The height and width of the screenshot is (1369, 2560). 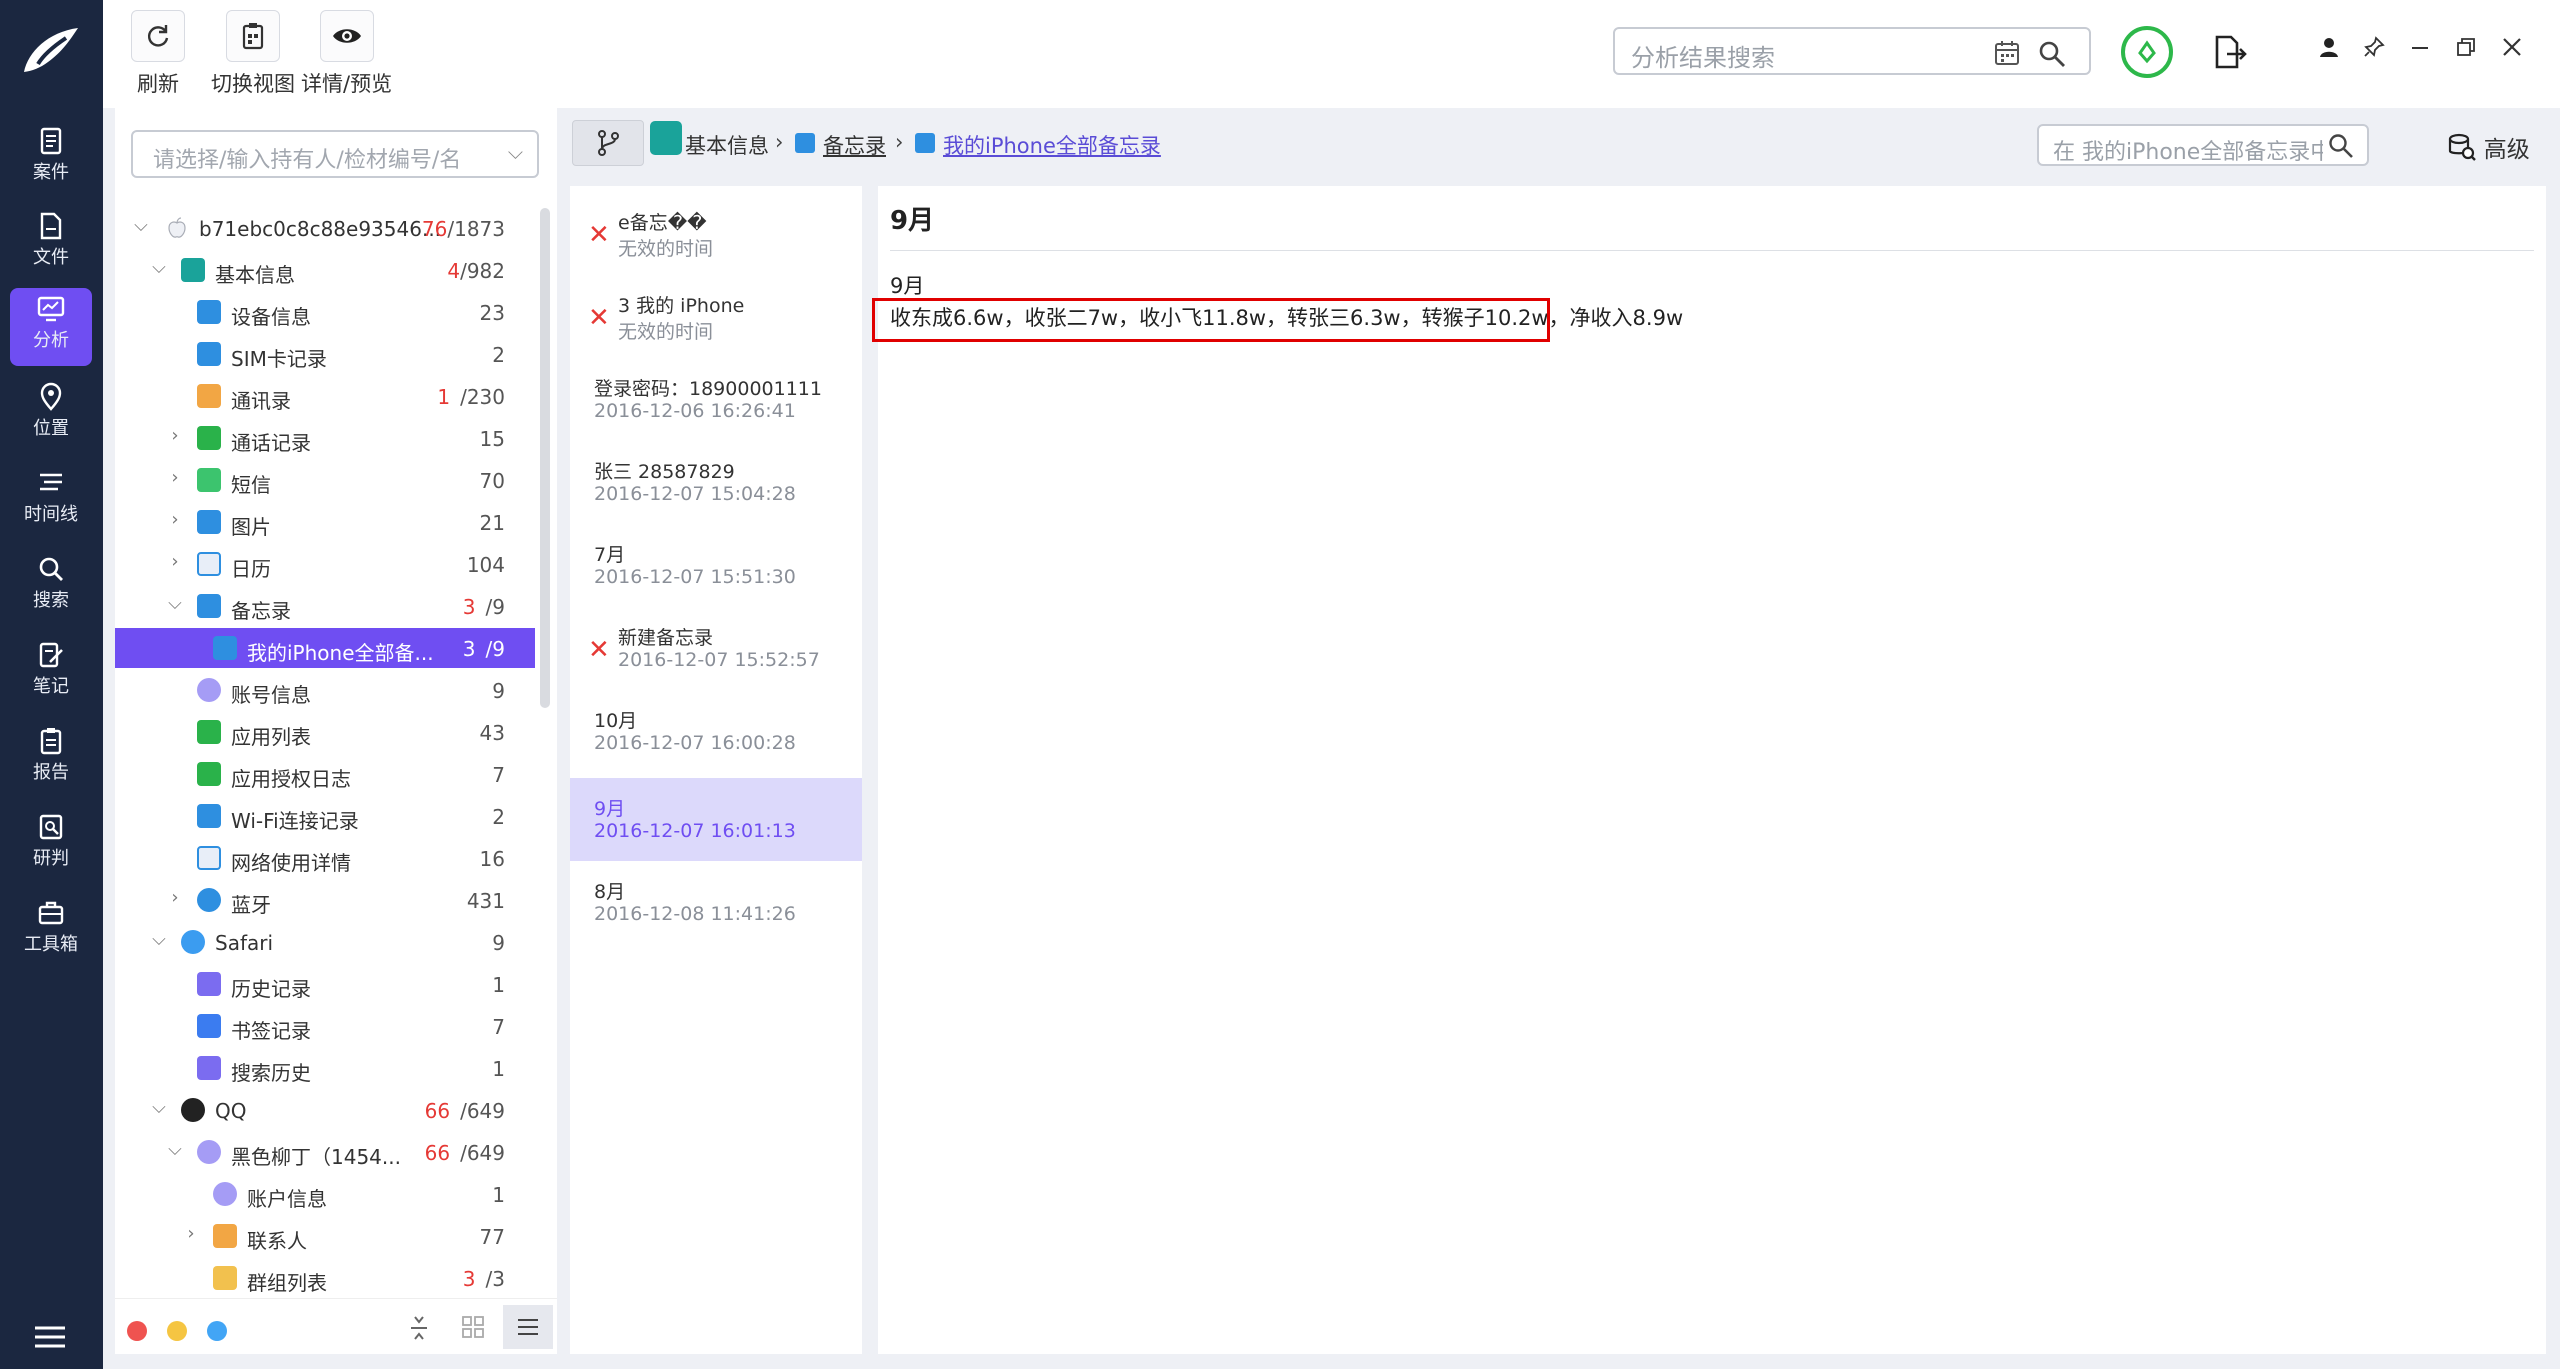 I want to click on tree-row-basic-info: ⌵ 基本信息 4/982, so click(x=325, y=270).